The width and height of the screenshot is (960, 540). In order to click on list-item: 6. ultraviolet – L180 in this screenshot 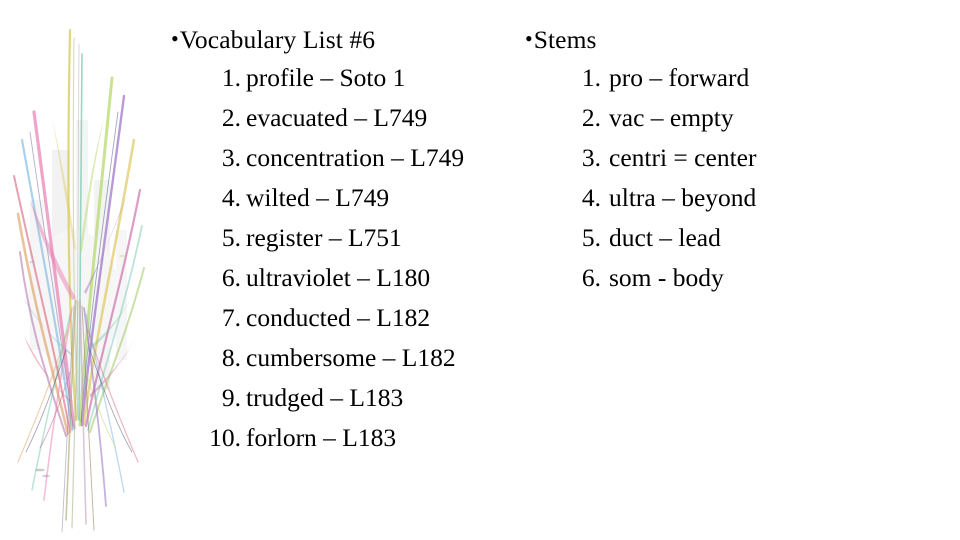, I will do `click(329, 278)`.